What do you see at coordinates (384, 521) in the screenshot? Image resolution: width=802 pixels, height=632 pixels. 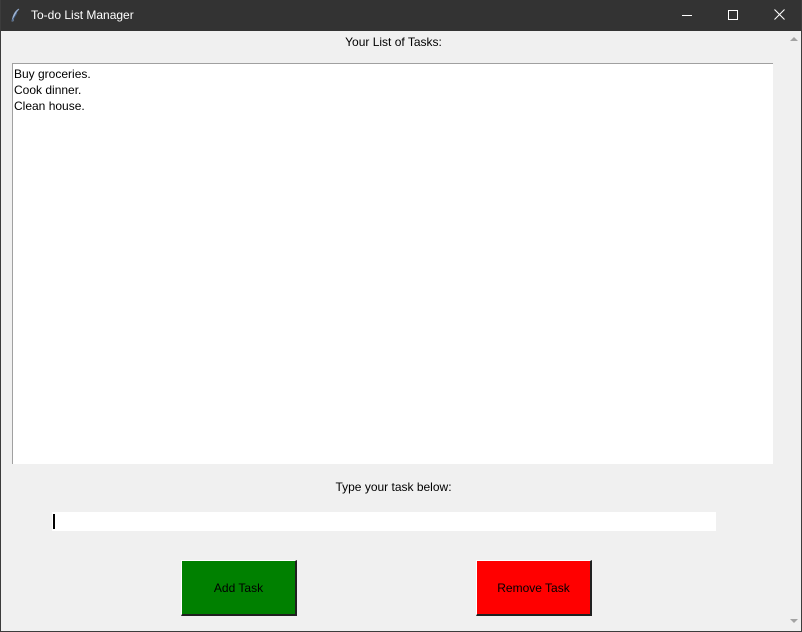 I see `task-input` at bounding box center [384, 521].